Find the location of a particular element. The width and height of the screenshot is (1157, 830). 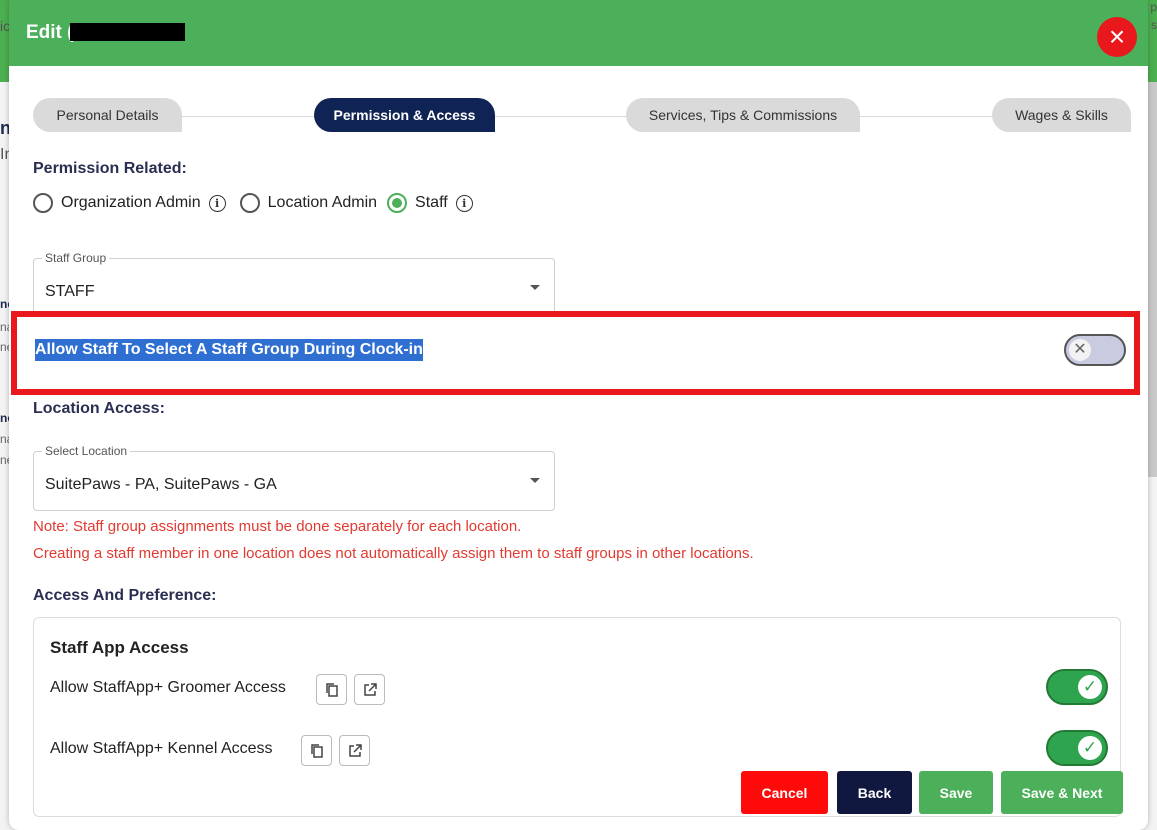

modal-header: Edit ( × is located at coordinates (578, 33).